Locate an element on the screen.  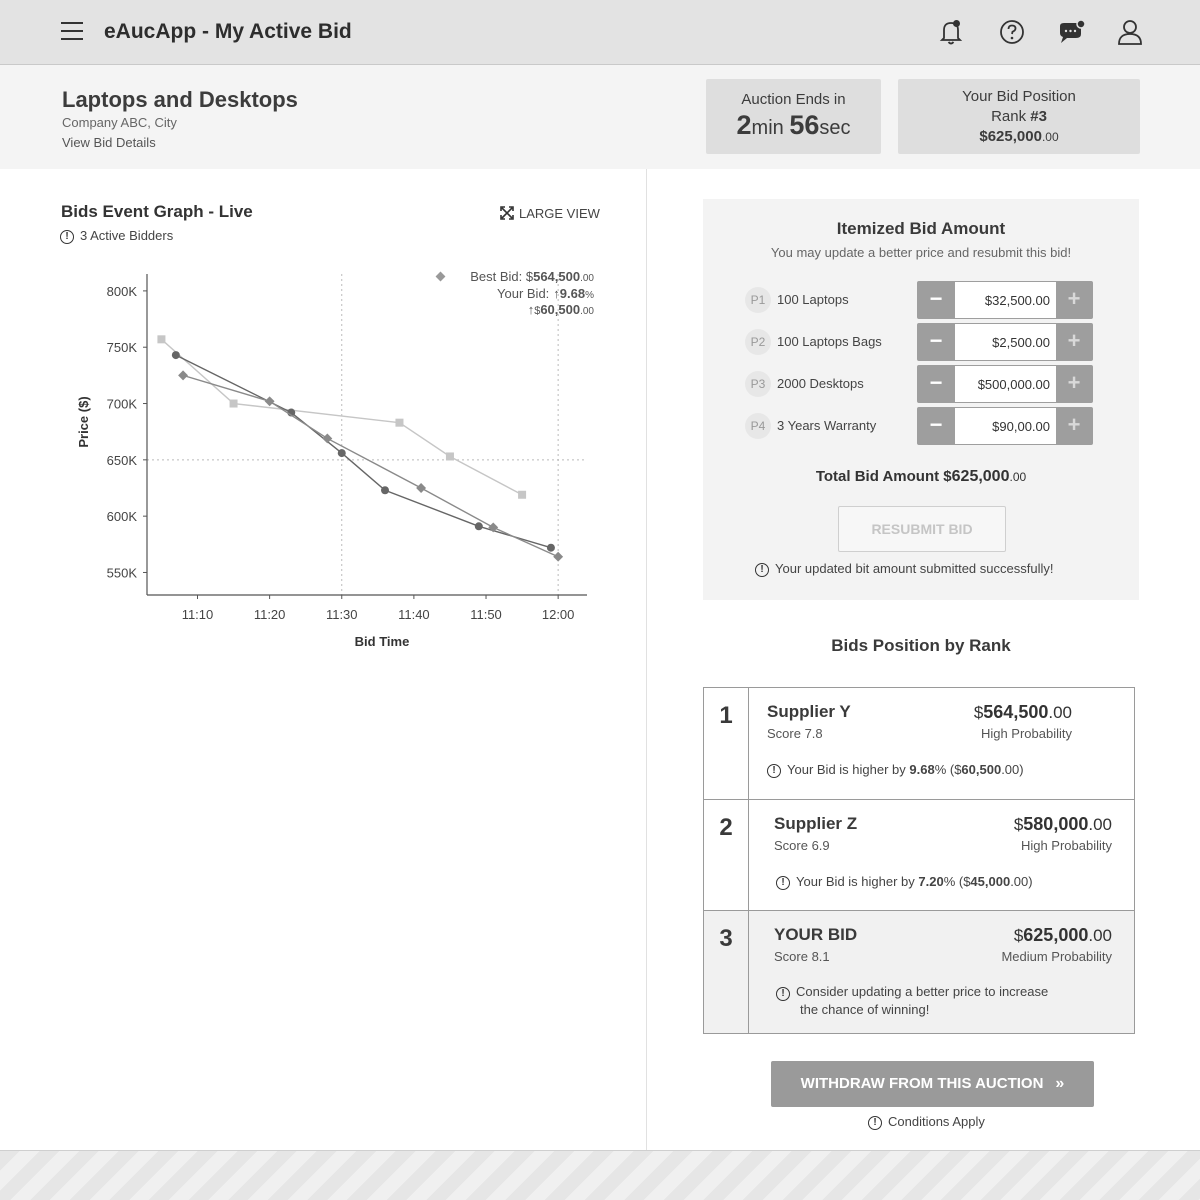
chart-gridlines is located at coordinates (367, 434).